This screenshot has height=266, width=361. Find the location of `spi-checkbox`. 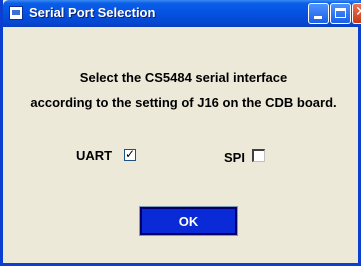

spi-checkbox is located at coordinates (258, 155).